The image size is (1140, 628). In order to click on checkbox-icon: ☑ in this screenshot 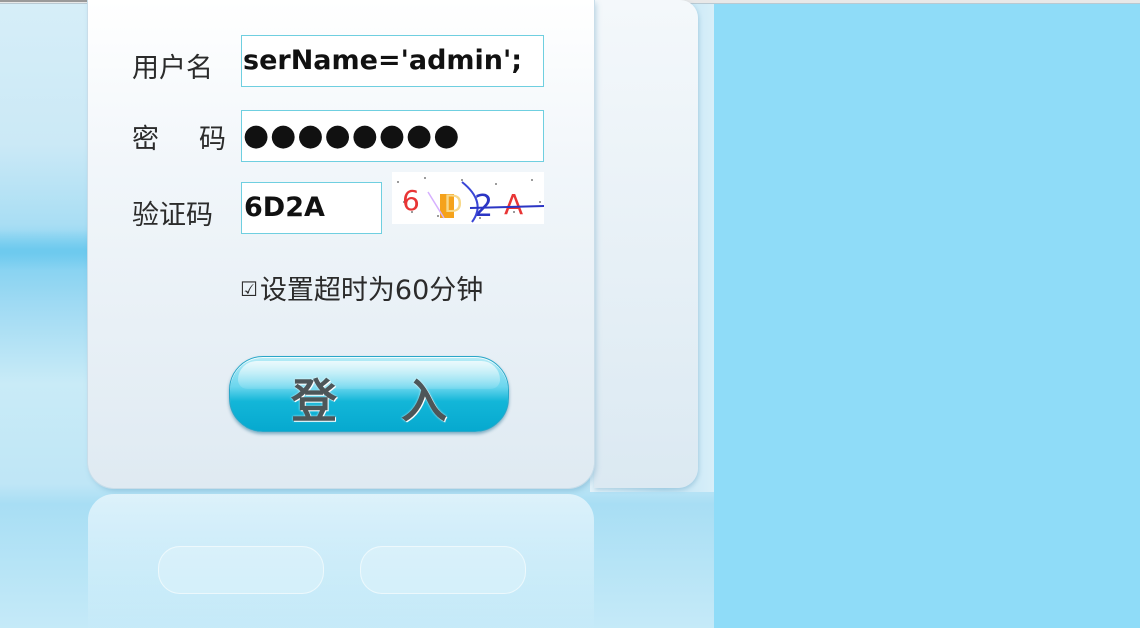, I will do `click(249, 289)`.